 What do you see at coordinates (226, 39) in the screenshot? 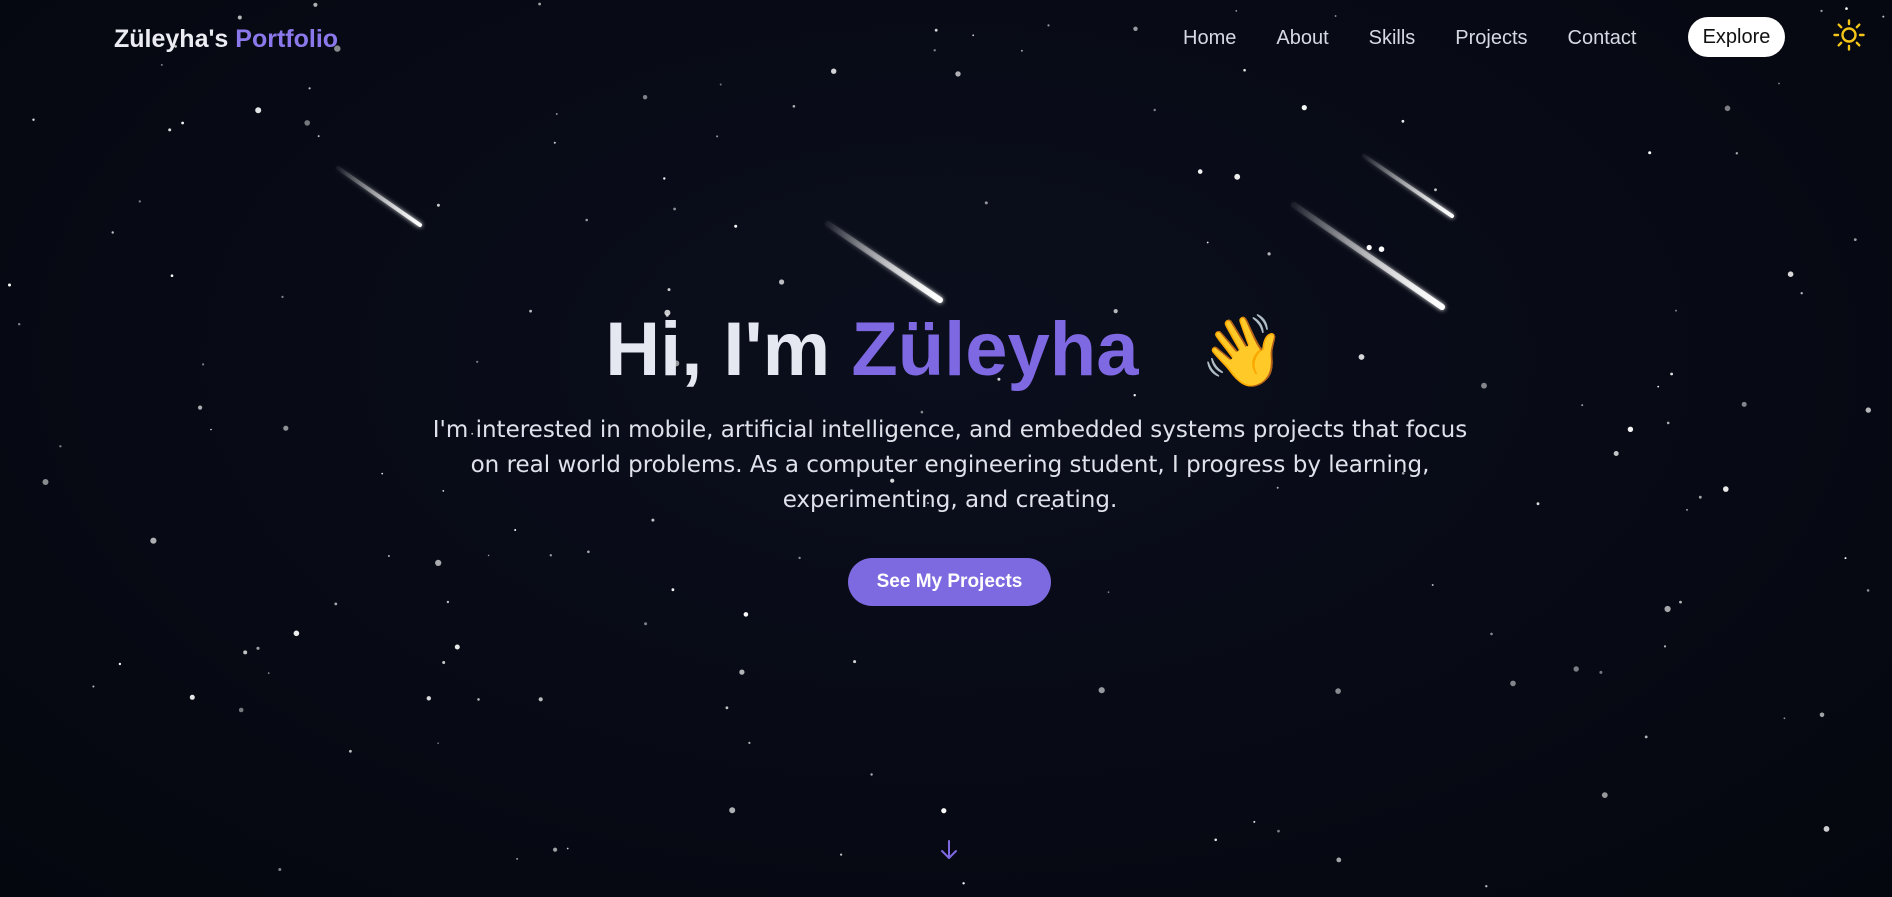
I see `brand-logo: Züleyha's Portfolio` at bounding box center [226, 39].